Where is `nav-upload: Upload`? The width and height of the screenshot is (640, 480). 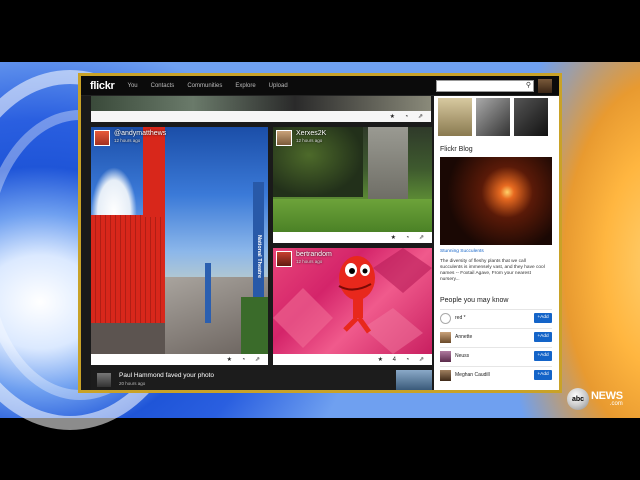
nav-upload: Upload is located at coordinates (278, 86).